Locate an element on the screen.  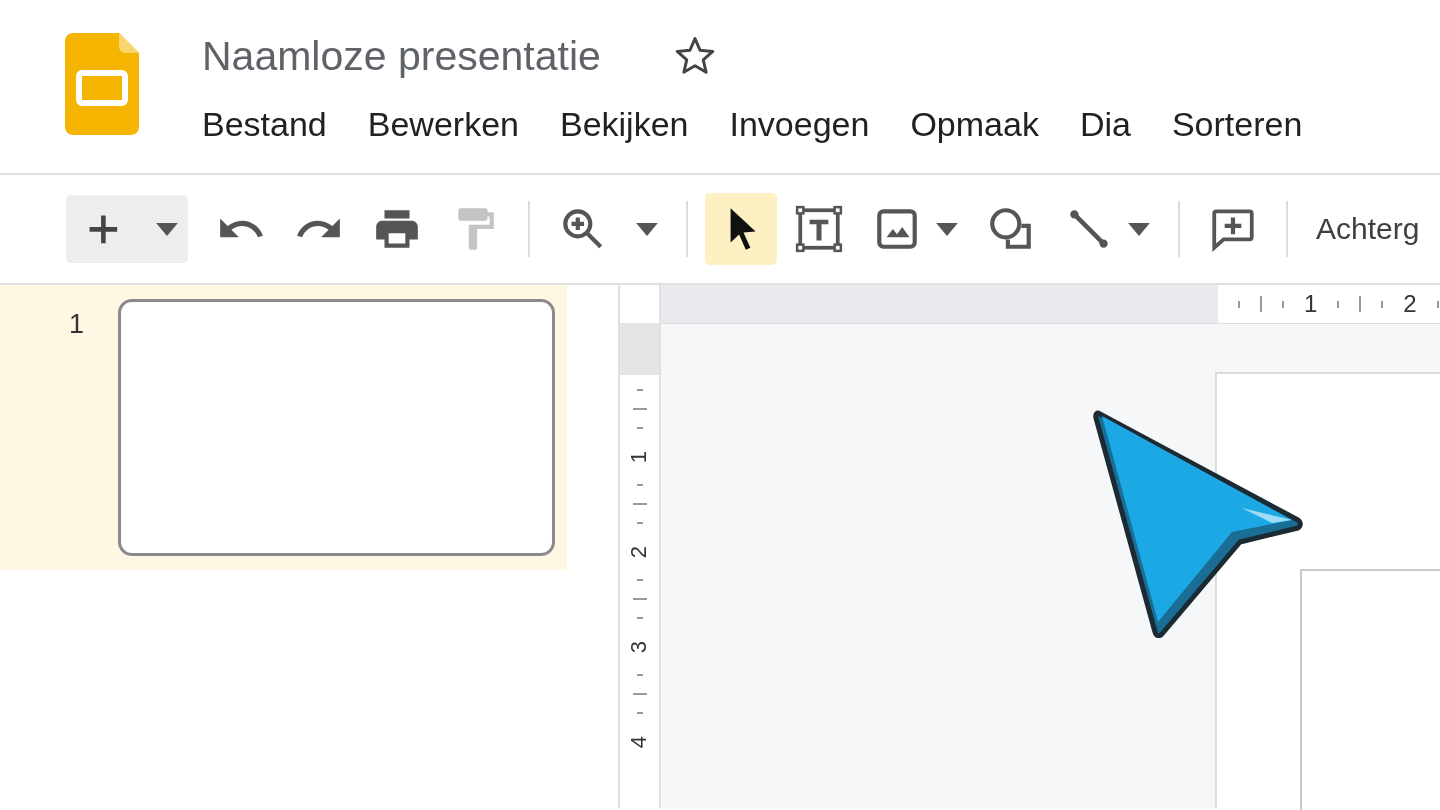
menu-item: Bekijken is located at coordinates (624, 124).